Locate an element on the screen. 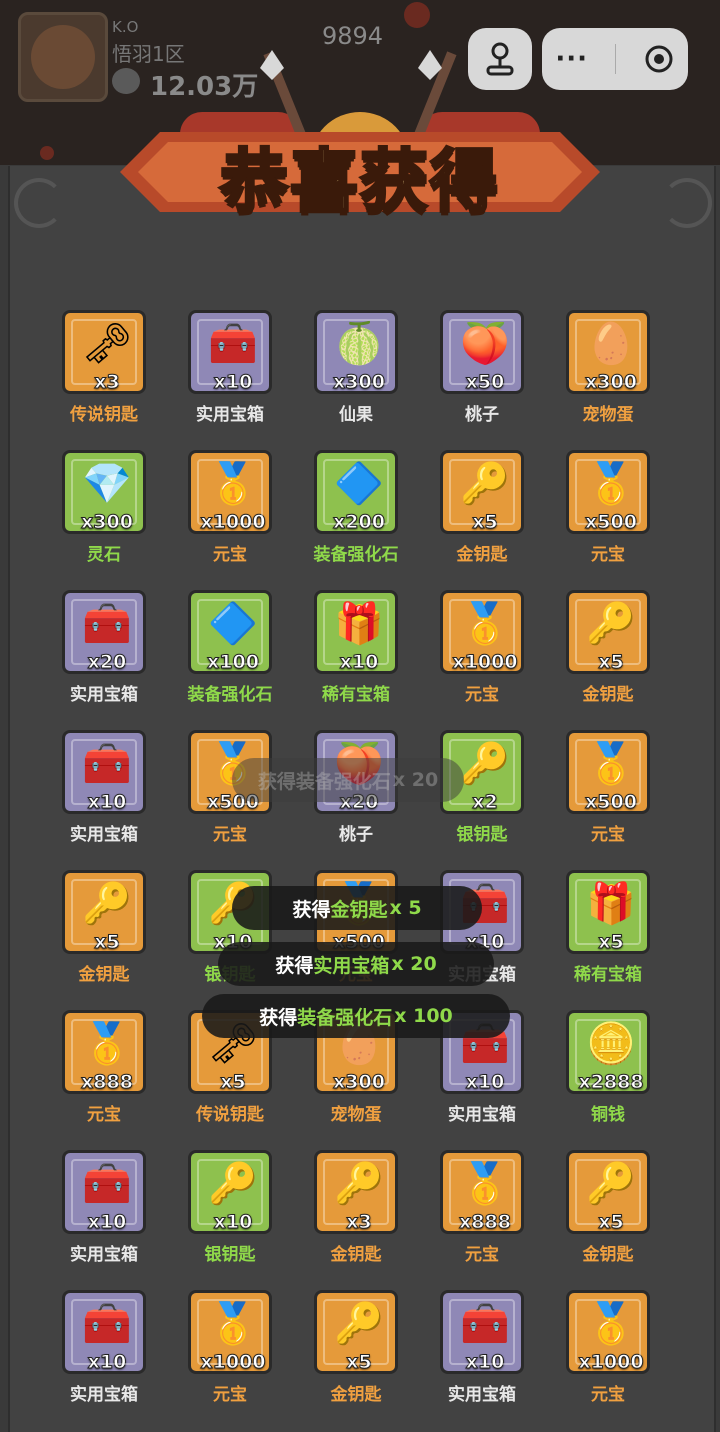  reward-tile: 🥚 x300 is located at coordinates (608, 352).